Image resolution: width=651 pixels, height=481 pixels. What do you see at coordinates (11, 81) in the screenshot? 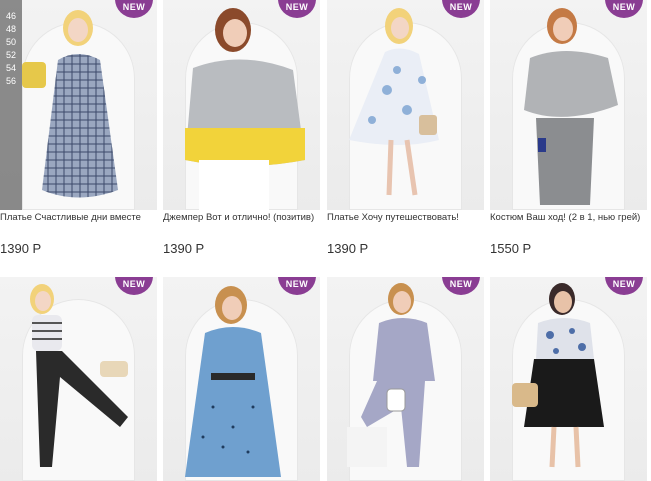
I see `size-option: 56` at bounding box center [11, 81].